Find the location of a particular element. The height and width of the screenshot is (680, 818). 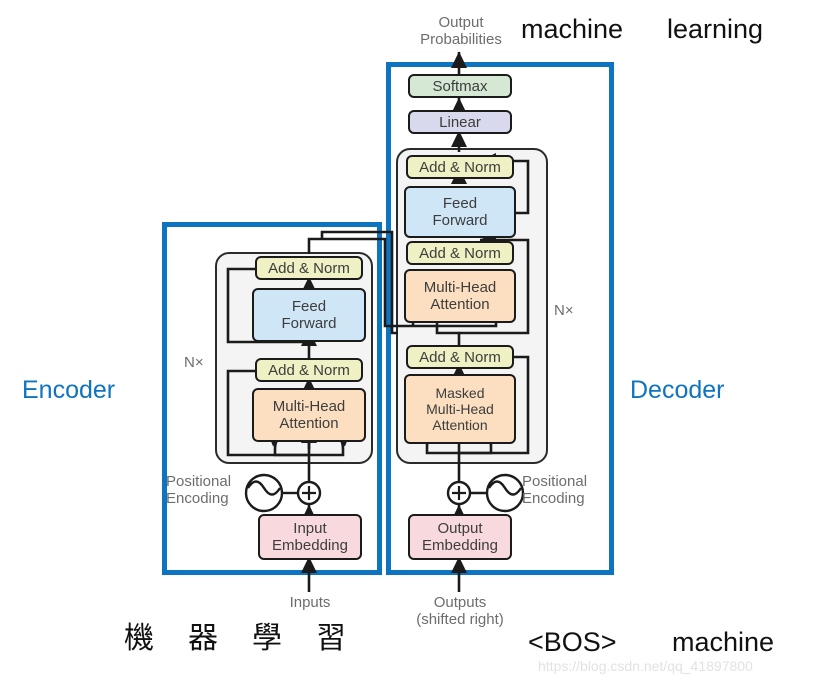

encoder-multi-head-attention: Multi-Head Attention is located at coordinates (309, 415).